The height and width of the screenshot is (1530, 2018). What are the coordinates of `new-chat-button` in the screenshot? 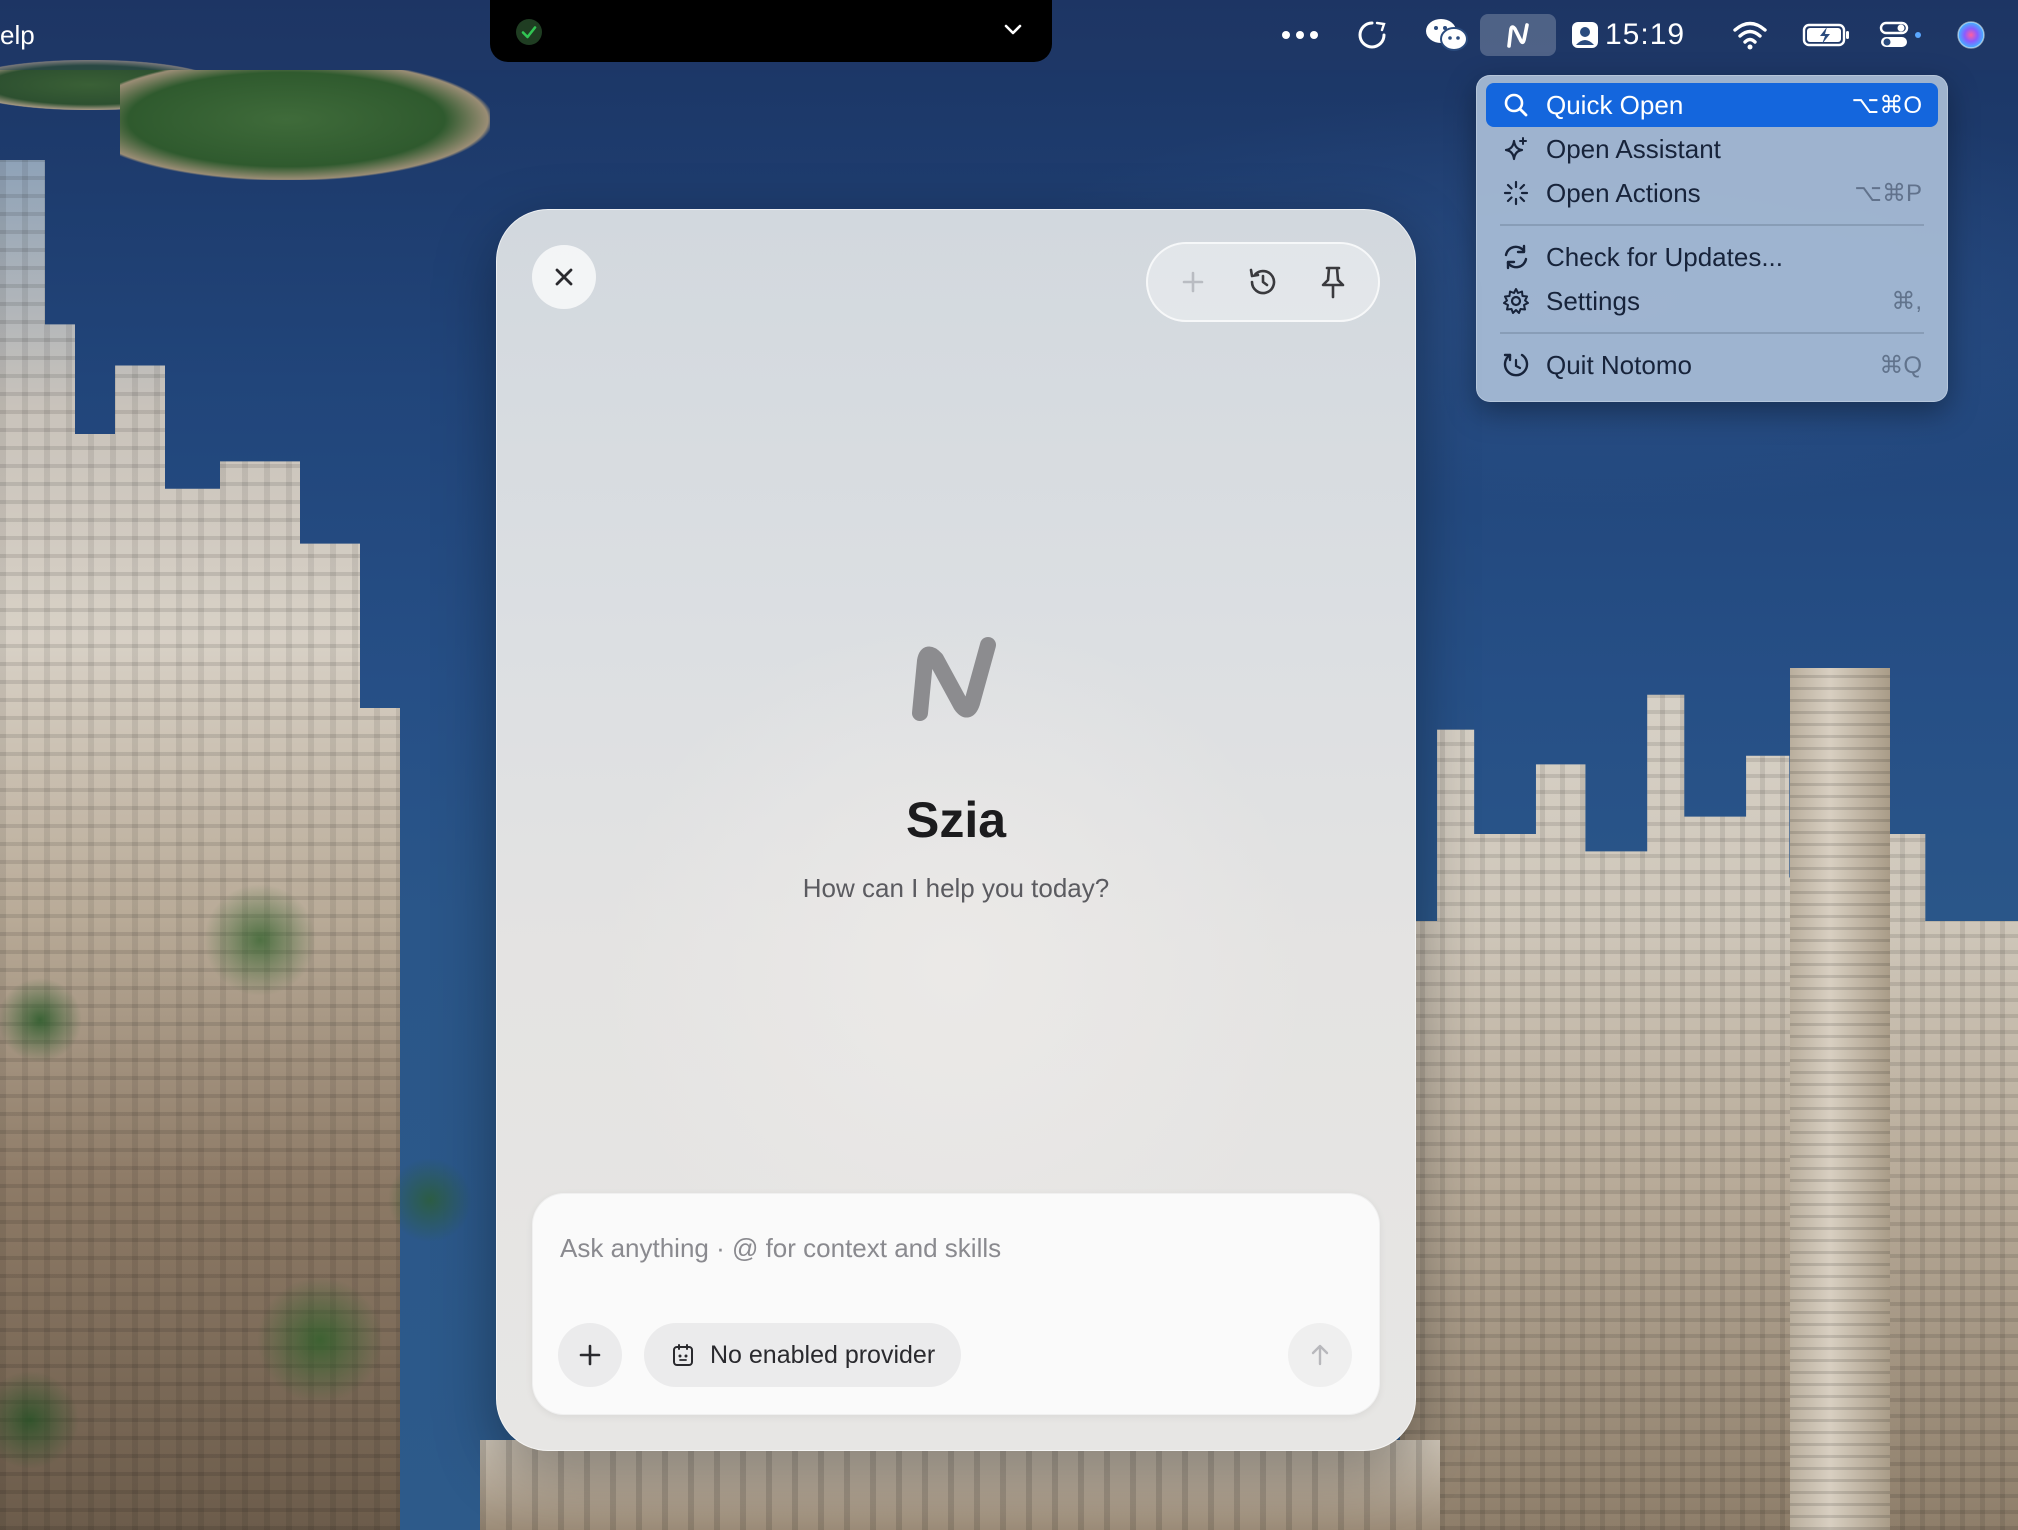 It's located at (1193, 282).